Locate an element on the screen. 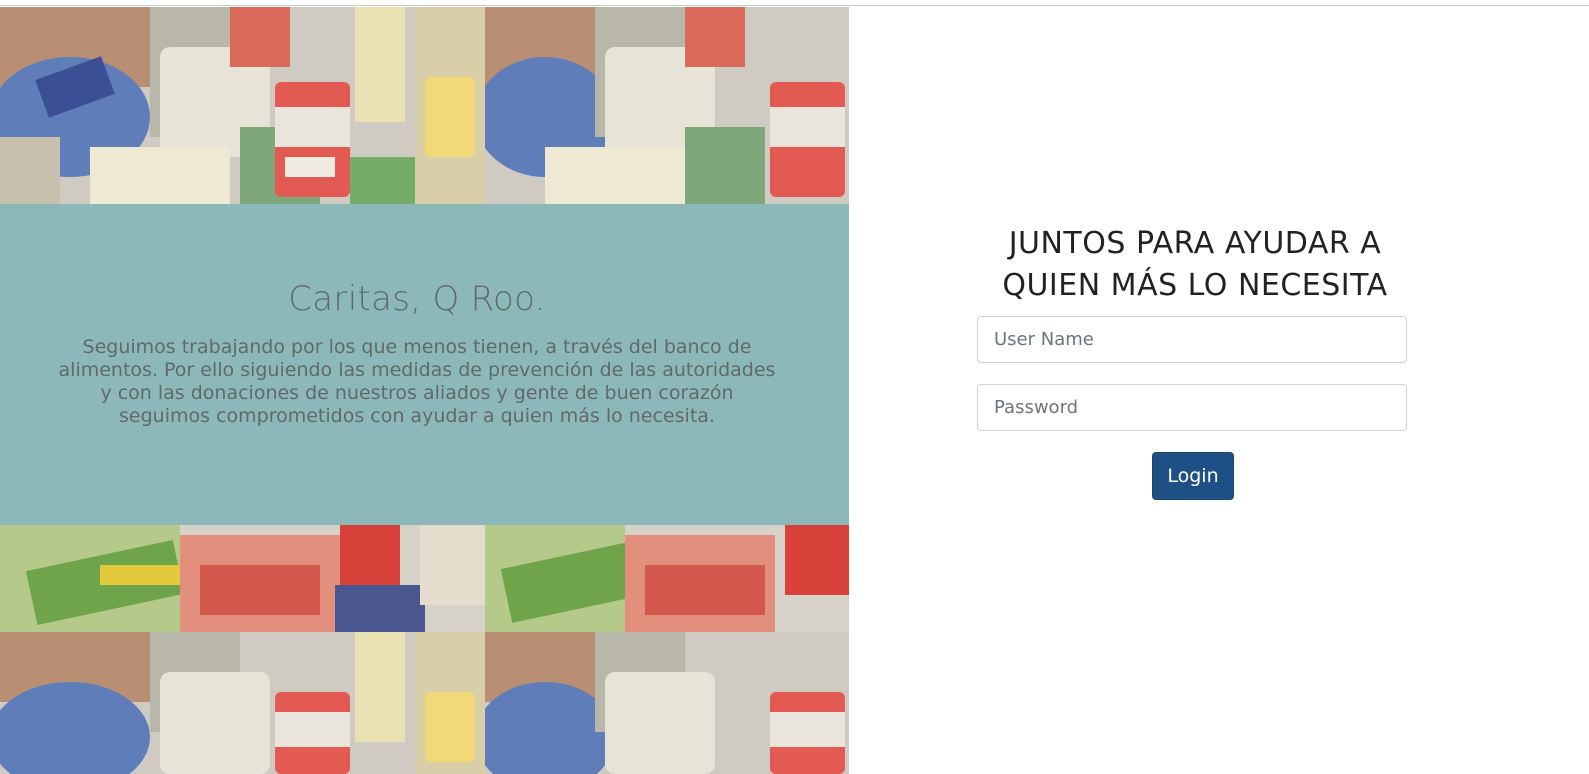 The image size is (1589, 774). password-input is located at coordinates (1192, 407).